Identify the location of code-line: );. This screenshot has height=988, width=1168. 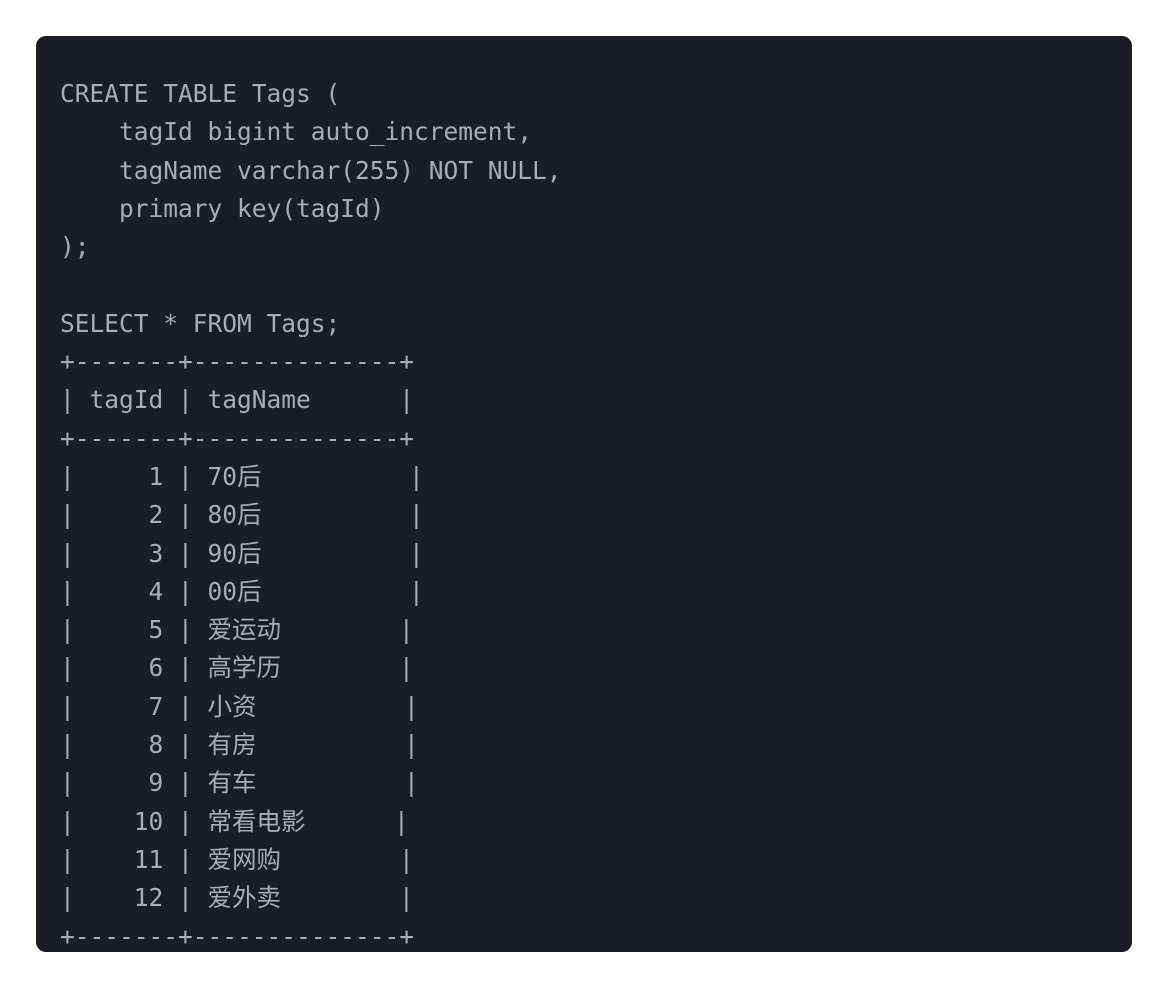
(75, 247).